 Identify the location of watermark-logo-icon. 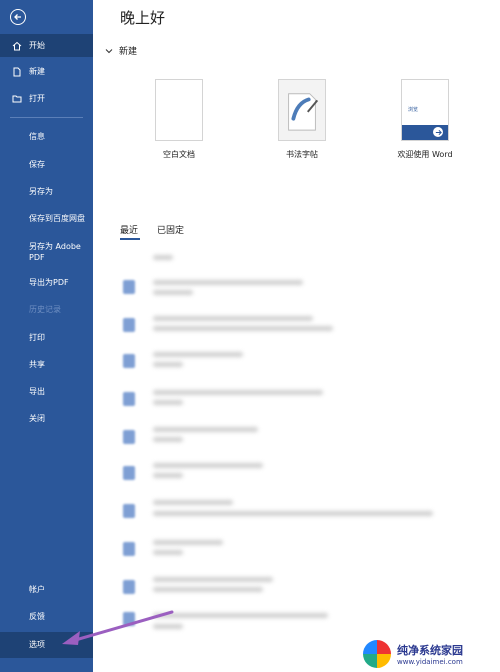
(377, 654).